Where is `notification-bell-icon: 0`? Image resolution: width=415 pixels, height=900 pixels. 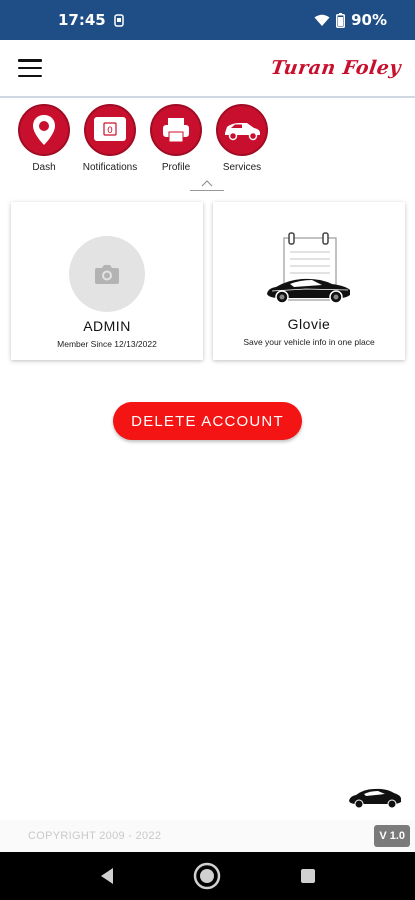 notification-bell-icon: 0 is located at coordinates (110, 130).